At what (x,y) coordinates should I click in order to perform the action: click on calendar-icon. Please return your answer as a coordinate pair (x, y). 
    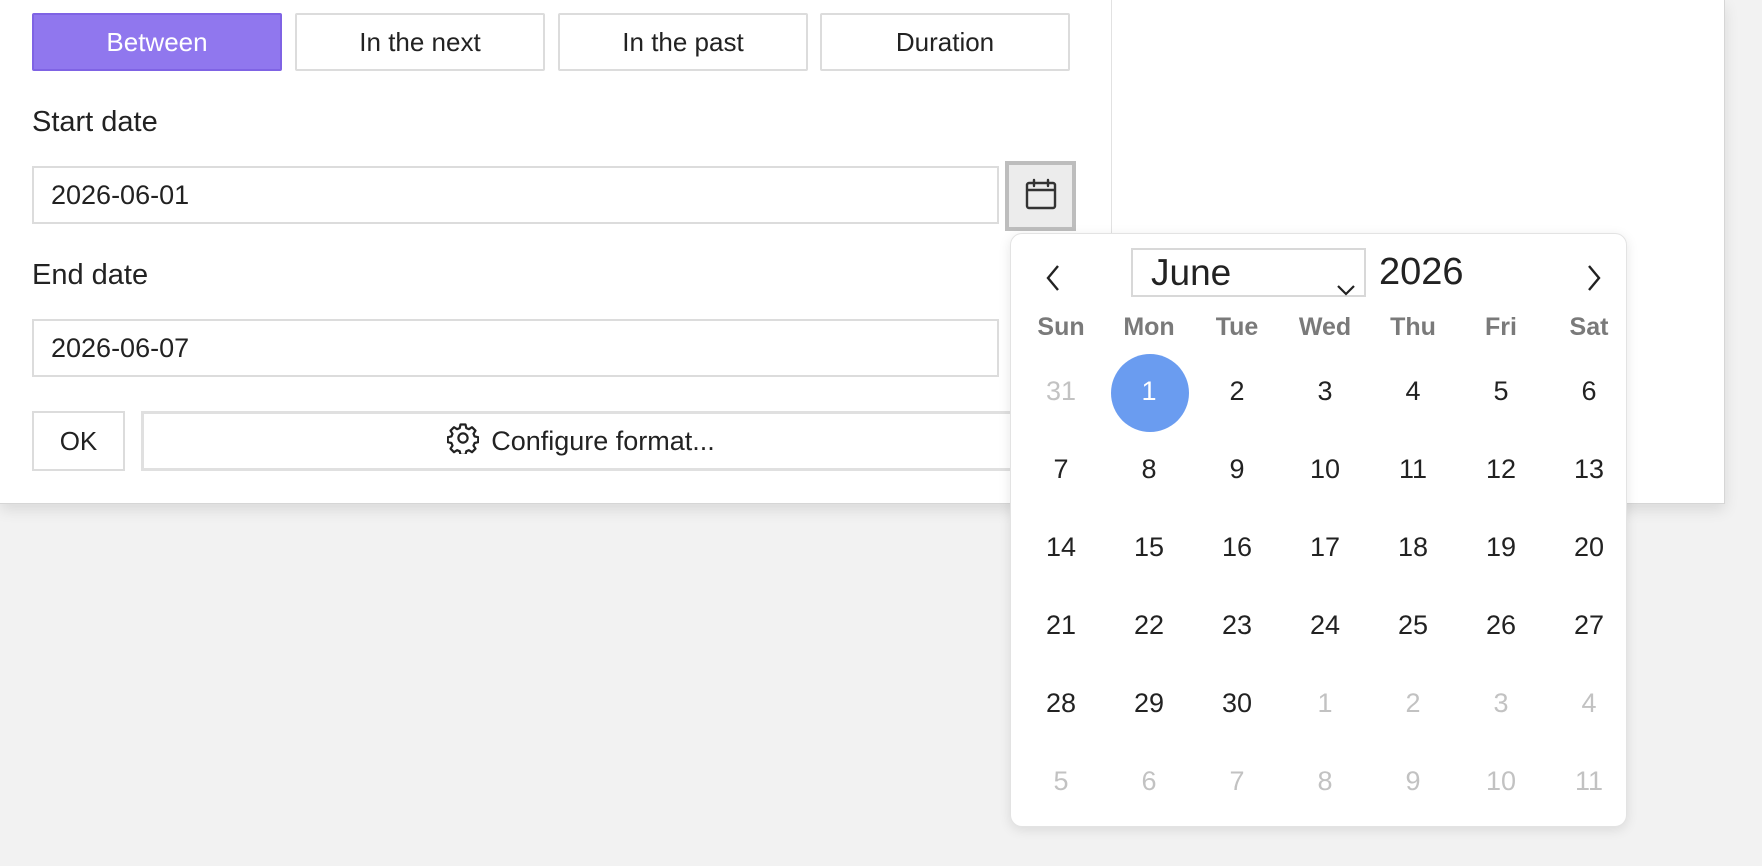
    Looking at the image, I should click on (1041, 196).